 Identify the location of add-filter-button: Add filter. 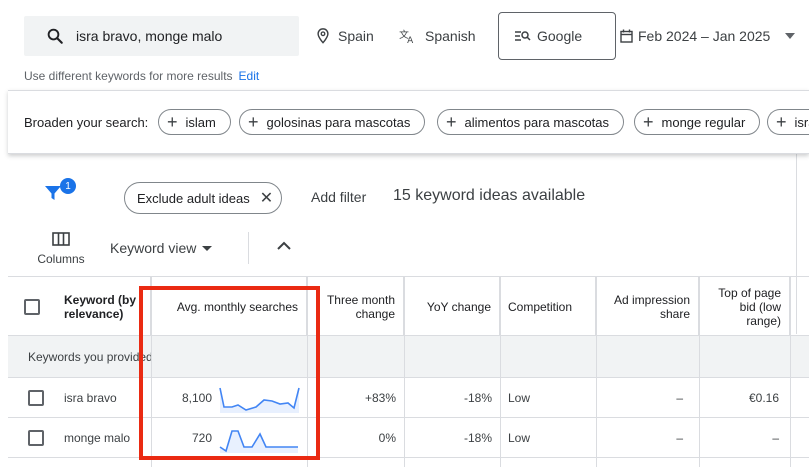
(338, 197).